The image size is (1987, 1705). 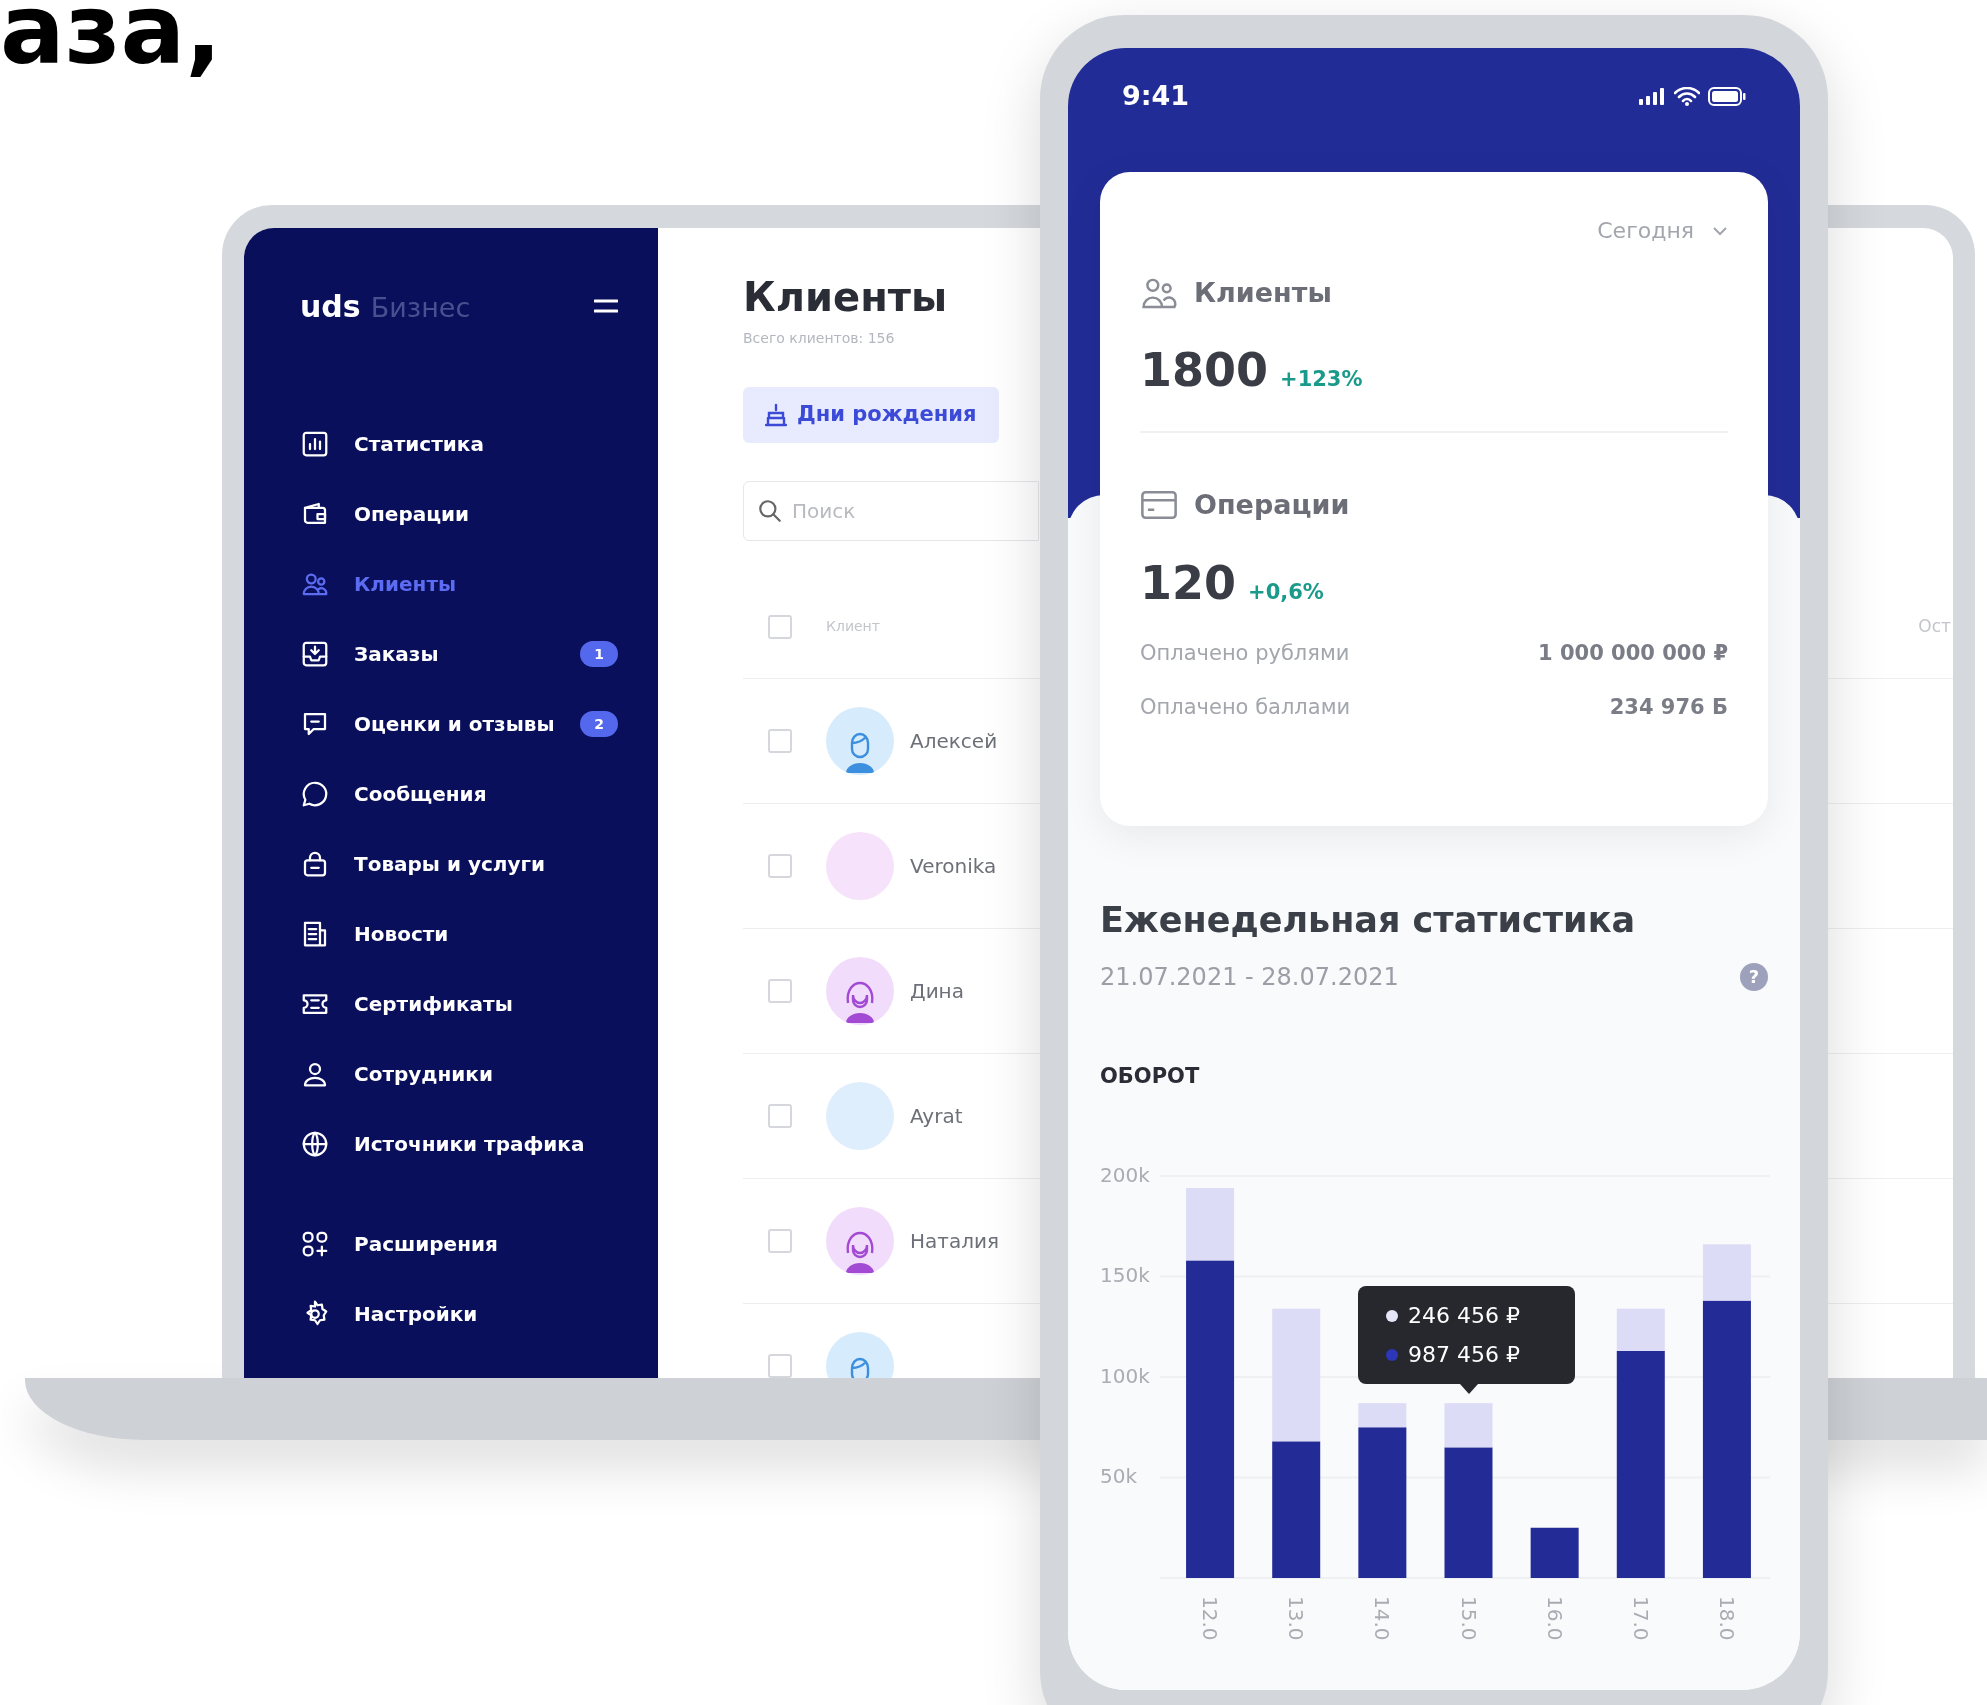 What do you see at coordinates (776, 415) in the screenshot?
I see `cake-icon` at bounding box center [776, 415].